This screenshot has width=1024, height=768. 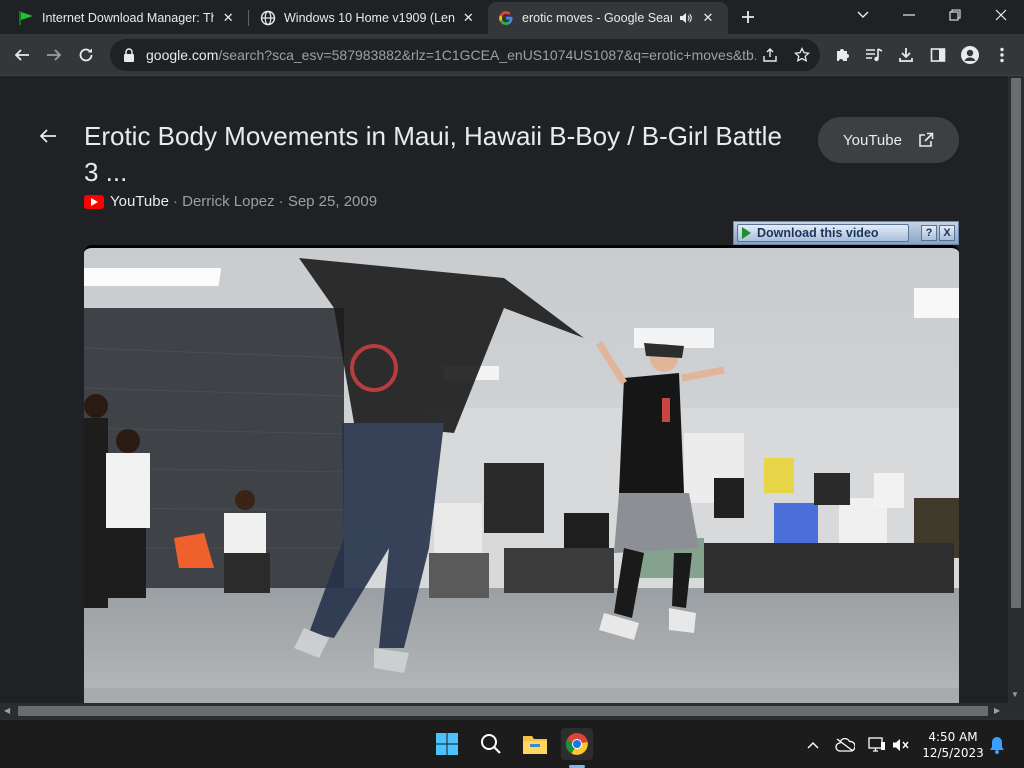 I want to click on vertical-scrollbar: ▼, so click(x=1016, y=389).